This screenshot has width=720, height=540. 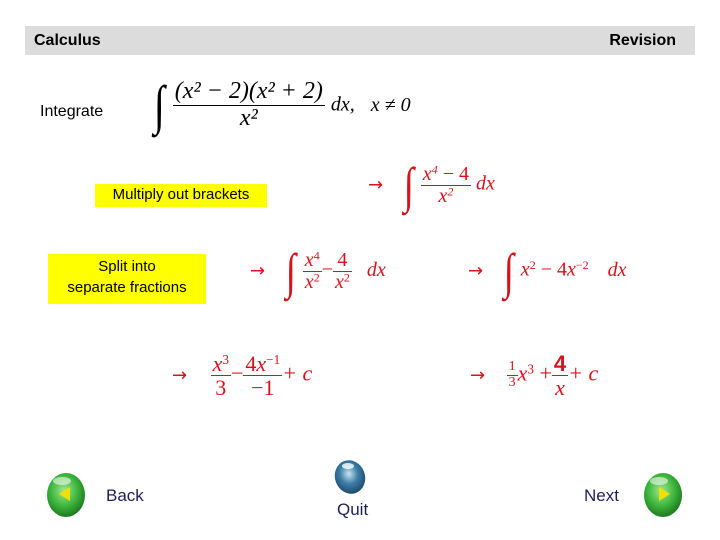 I want to click on coefficient-fraction: 1 3, so click(x=512, y=375).